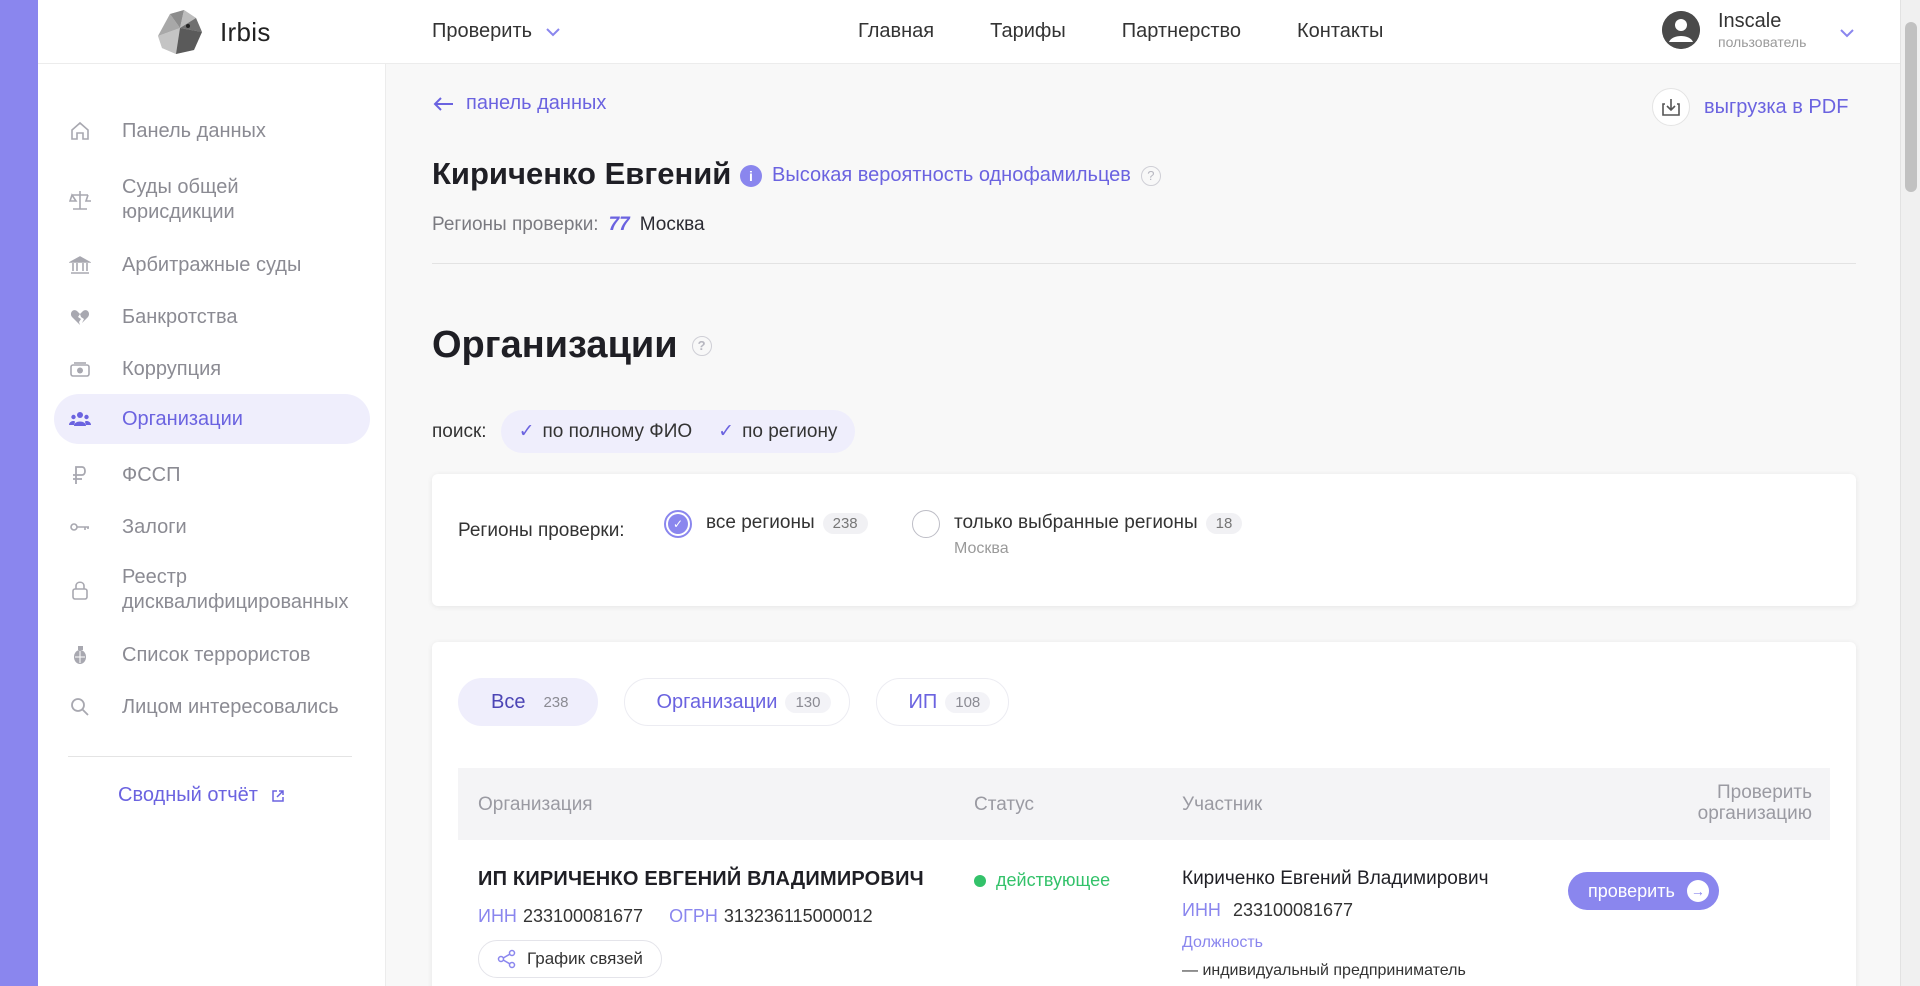  Describe the element at coordinates (678, 524) in the screenshot. I see `radio-checked-icon: ✓` at that location.